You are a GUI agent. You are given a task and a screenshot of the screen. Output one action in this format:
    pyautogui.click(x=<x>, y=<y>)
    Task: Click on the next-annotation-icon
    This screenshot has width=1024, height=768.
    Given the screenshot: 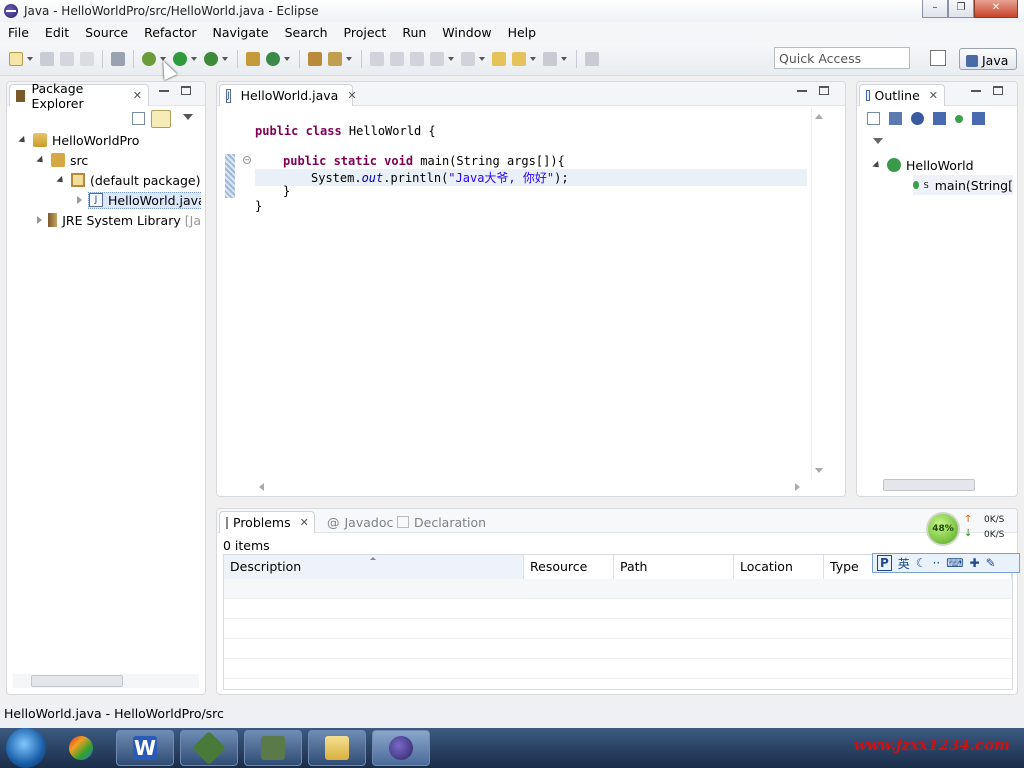 What is the action you would take?
    pyautogui.click(x=437, y=58)
    